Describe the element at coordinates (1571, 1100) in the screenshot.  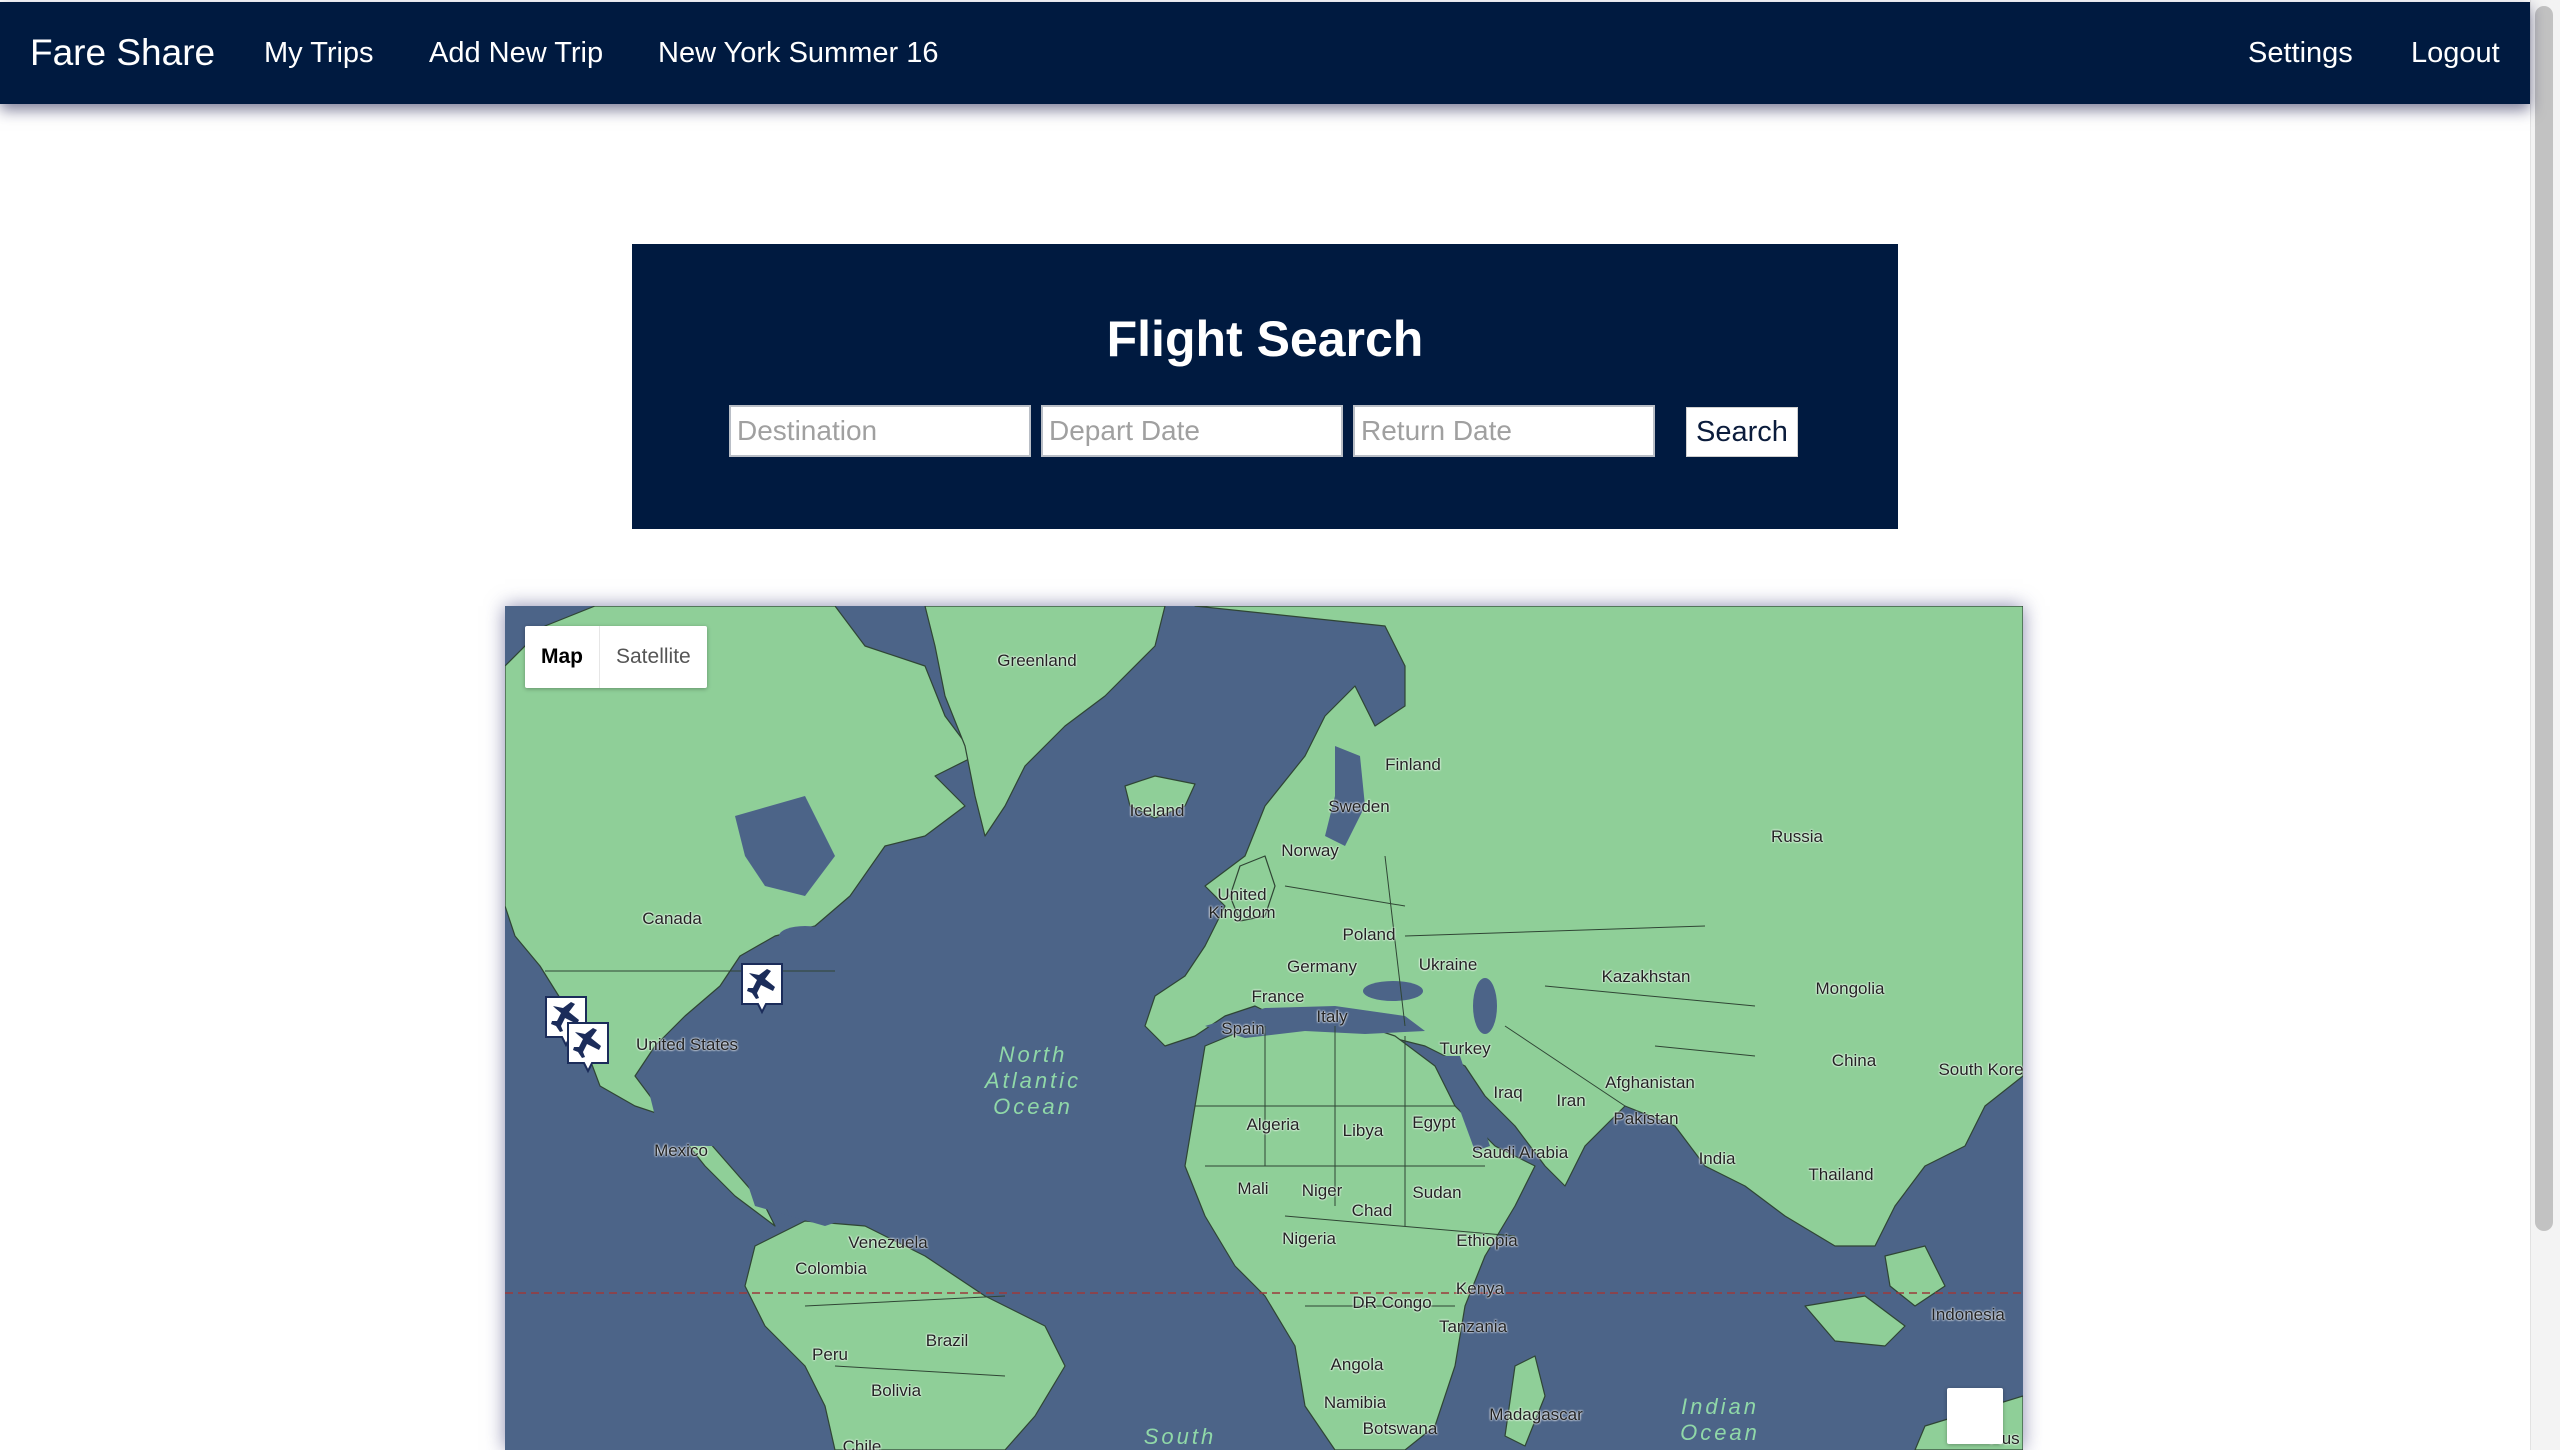
I see `country-label: Iran` at that location.